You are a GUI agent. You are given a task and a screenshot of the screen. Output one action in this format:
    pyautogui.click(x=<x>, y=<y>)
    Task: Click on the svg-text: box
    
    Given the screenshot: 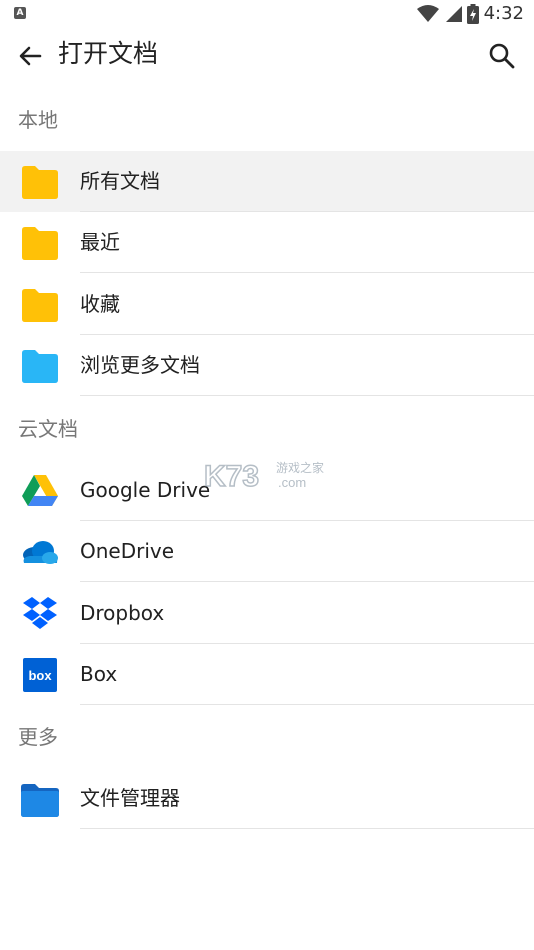 What is the action you would take?
    pyautogui.click(x=40, y=675)
    